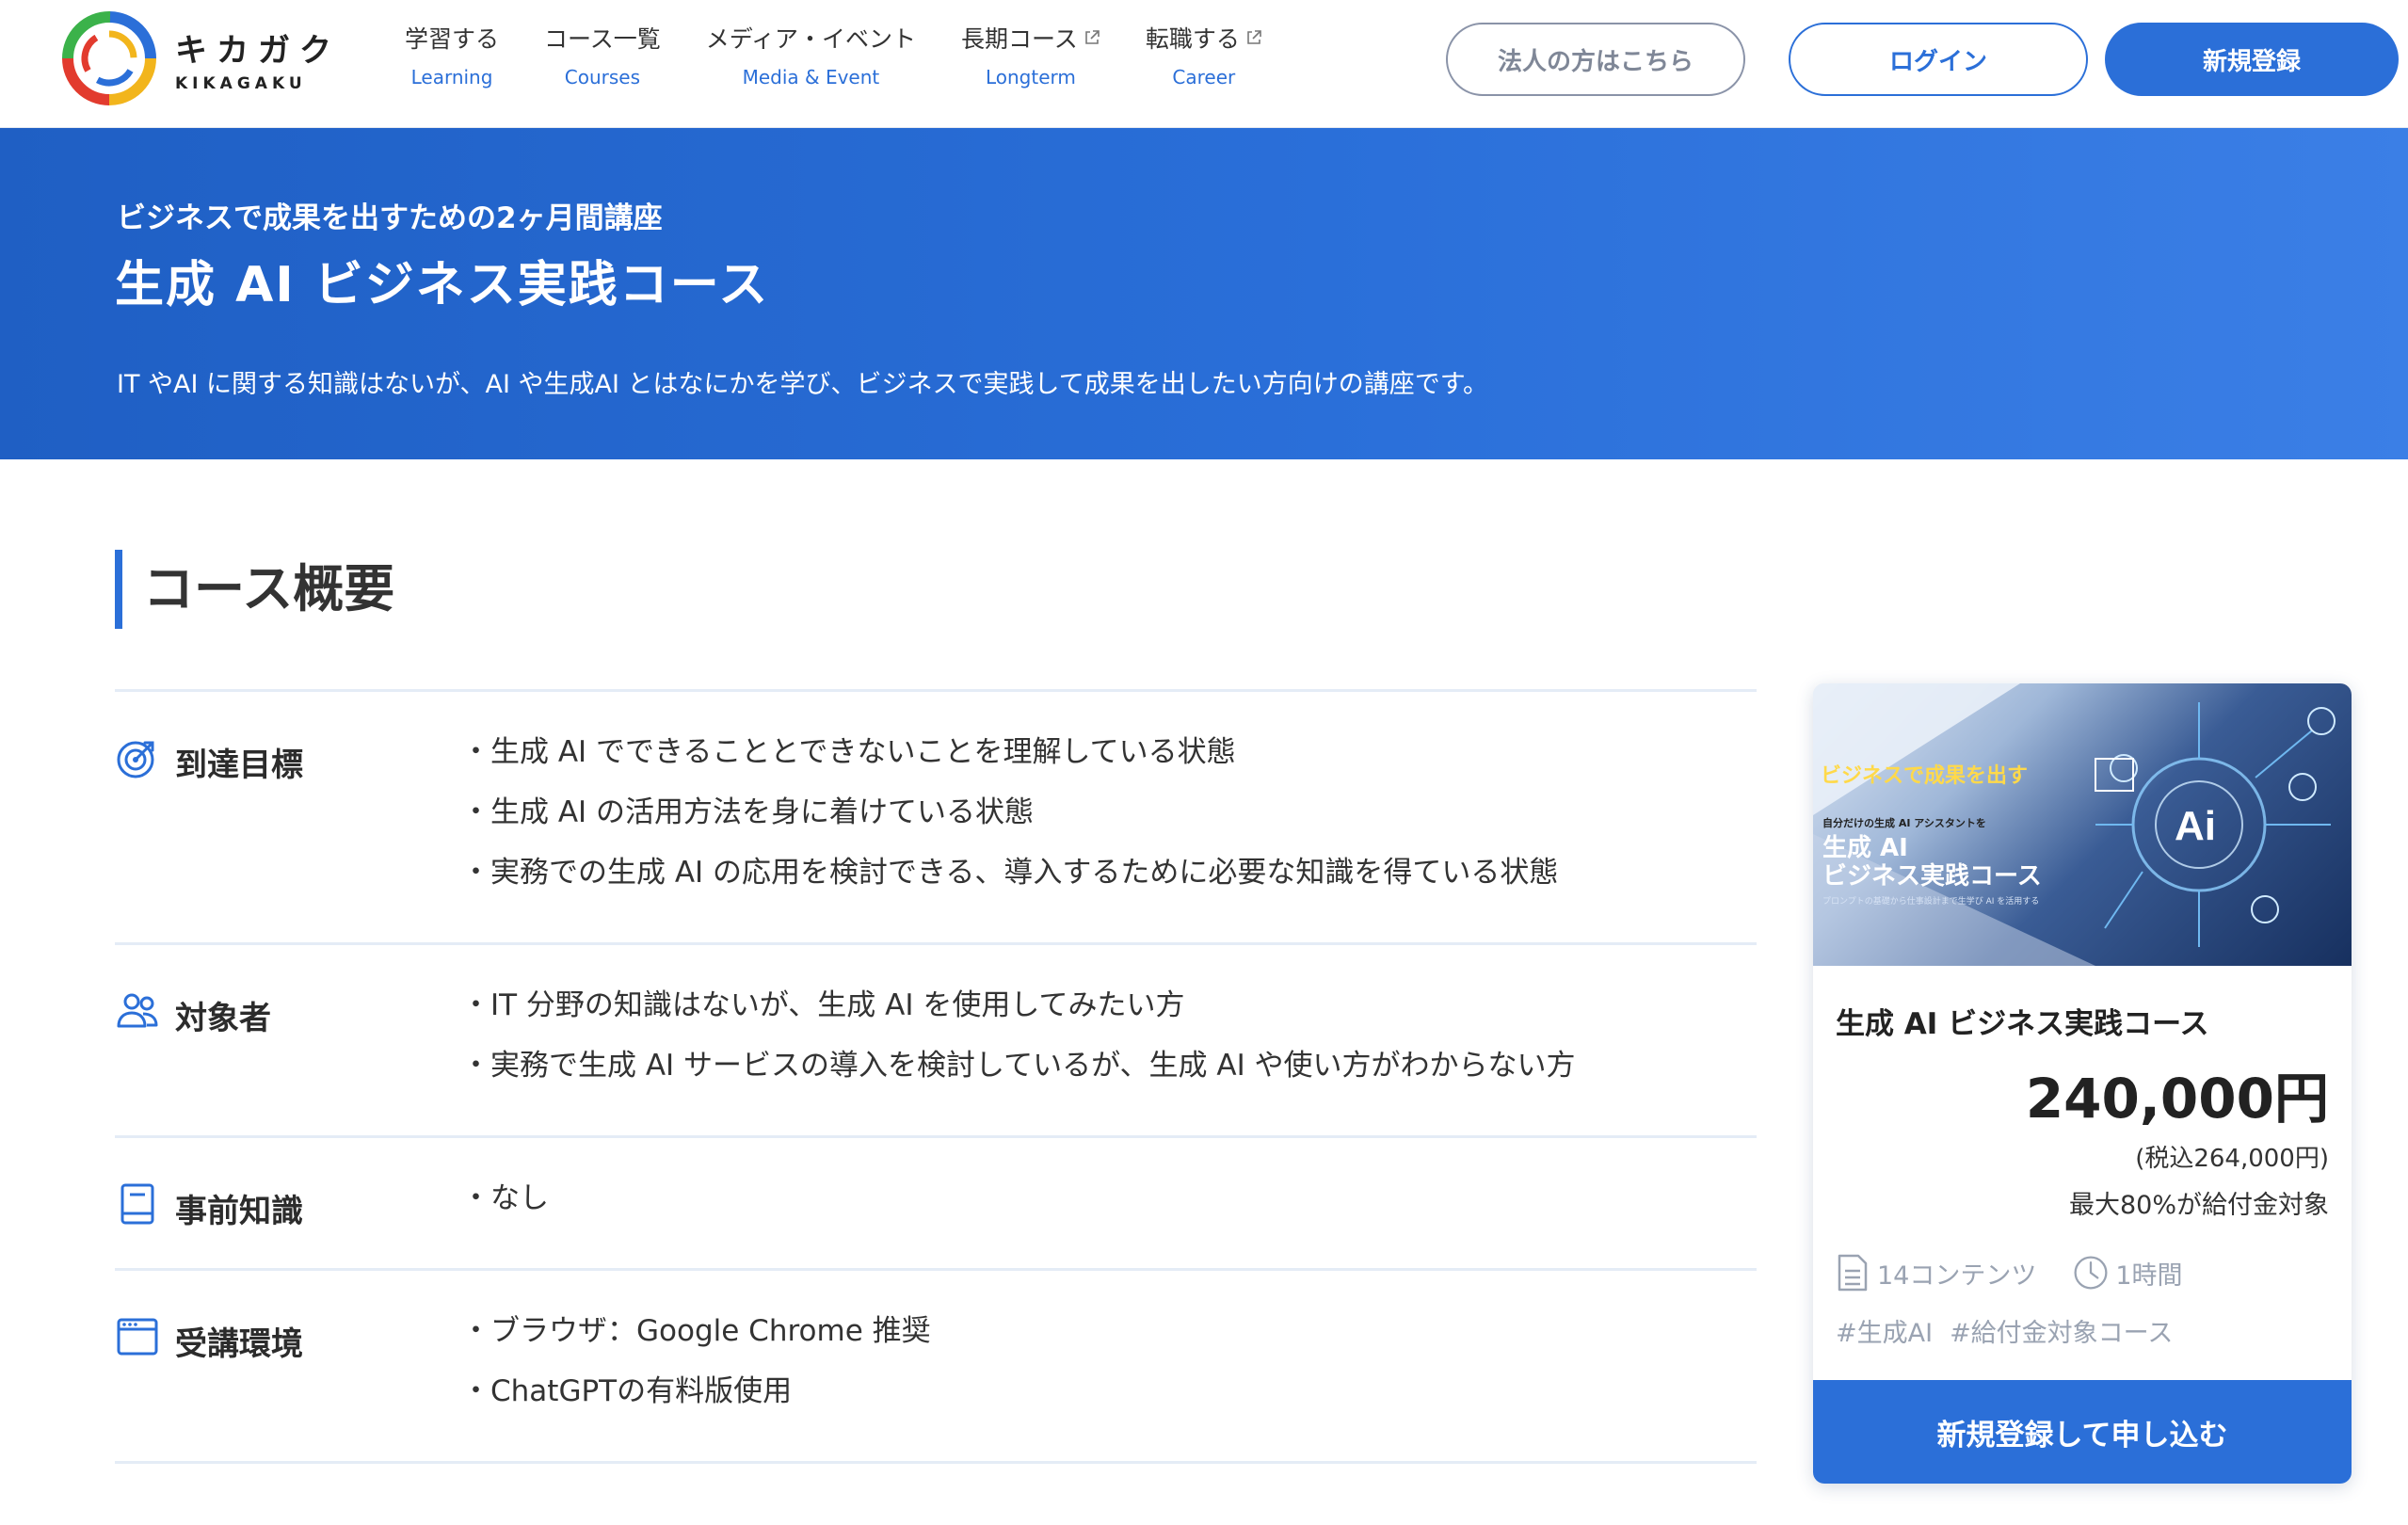  What do you see at coordinates (442, 285) in the screenshot?
I see `page-title: 生成 AI ビジネス実践コース` at bounding box center [442, 285].